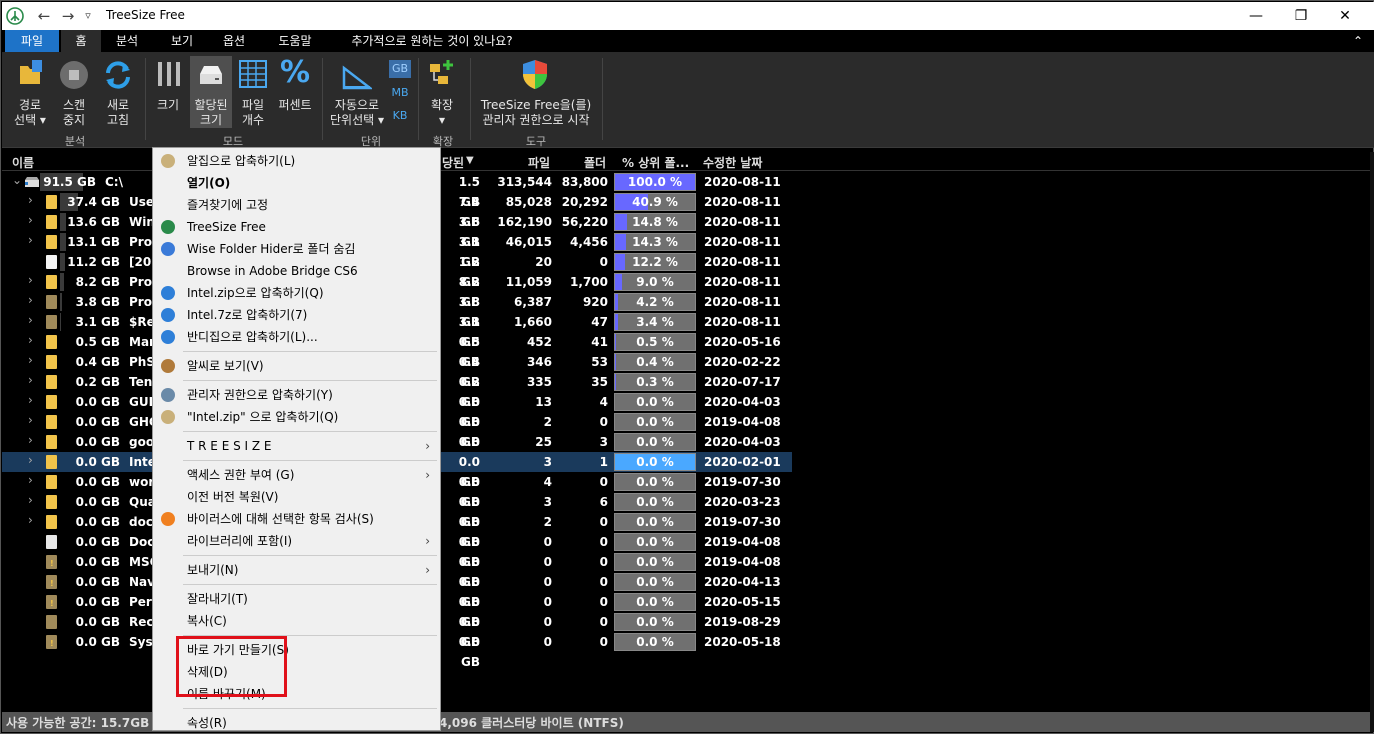  Describe the element at coordinates (295, 92) in the screenshot. I see `percent-button: % 퍼센트` at that location.